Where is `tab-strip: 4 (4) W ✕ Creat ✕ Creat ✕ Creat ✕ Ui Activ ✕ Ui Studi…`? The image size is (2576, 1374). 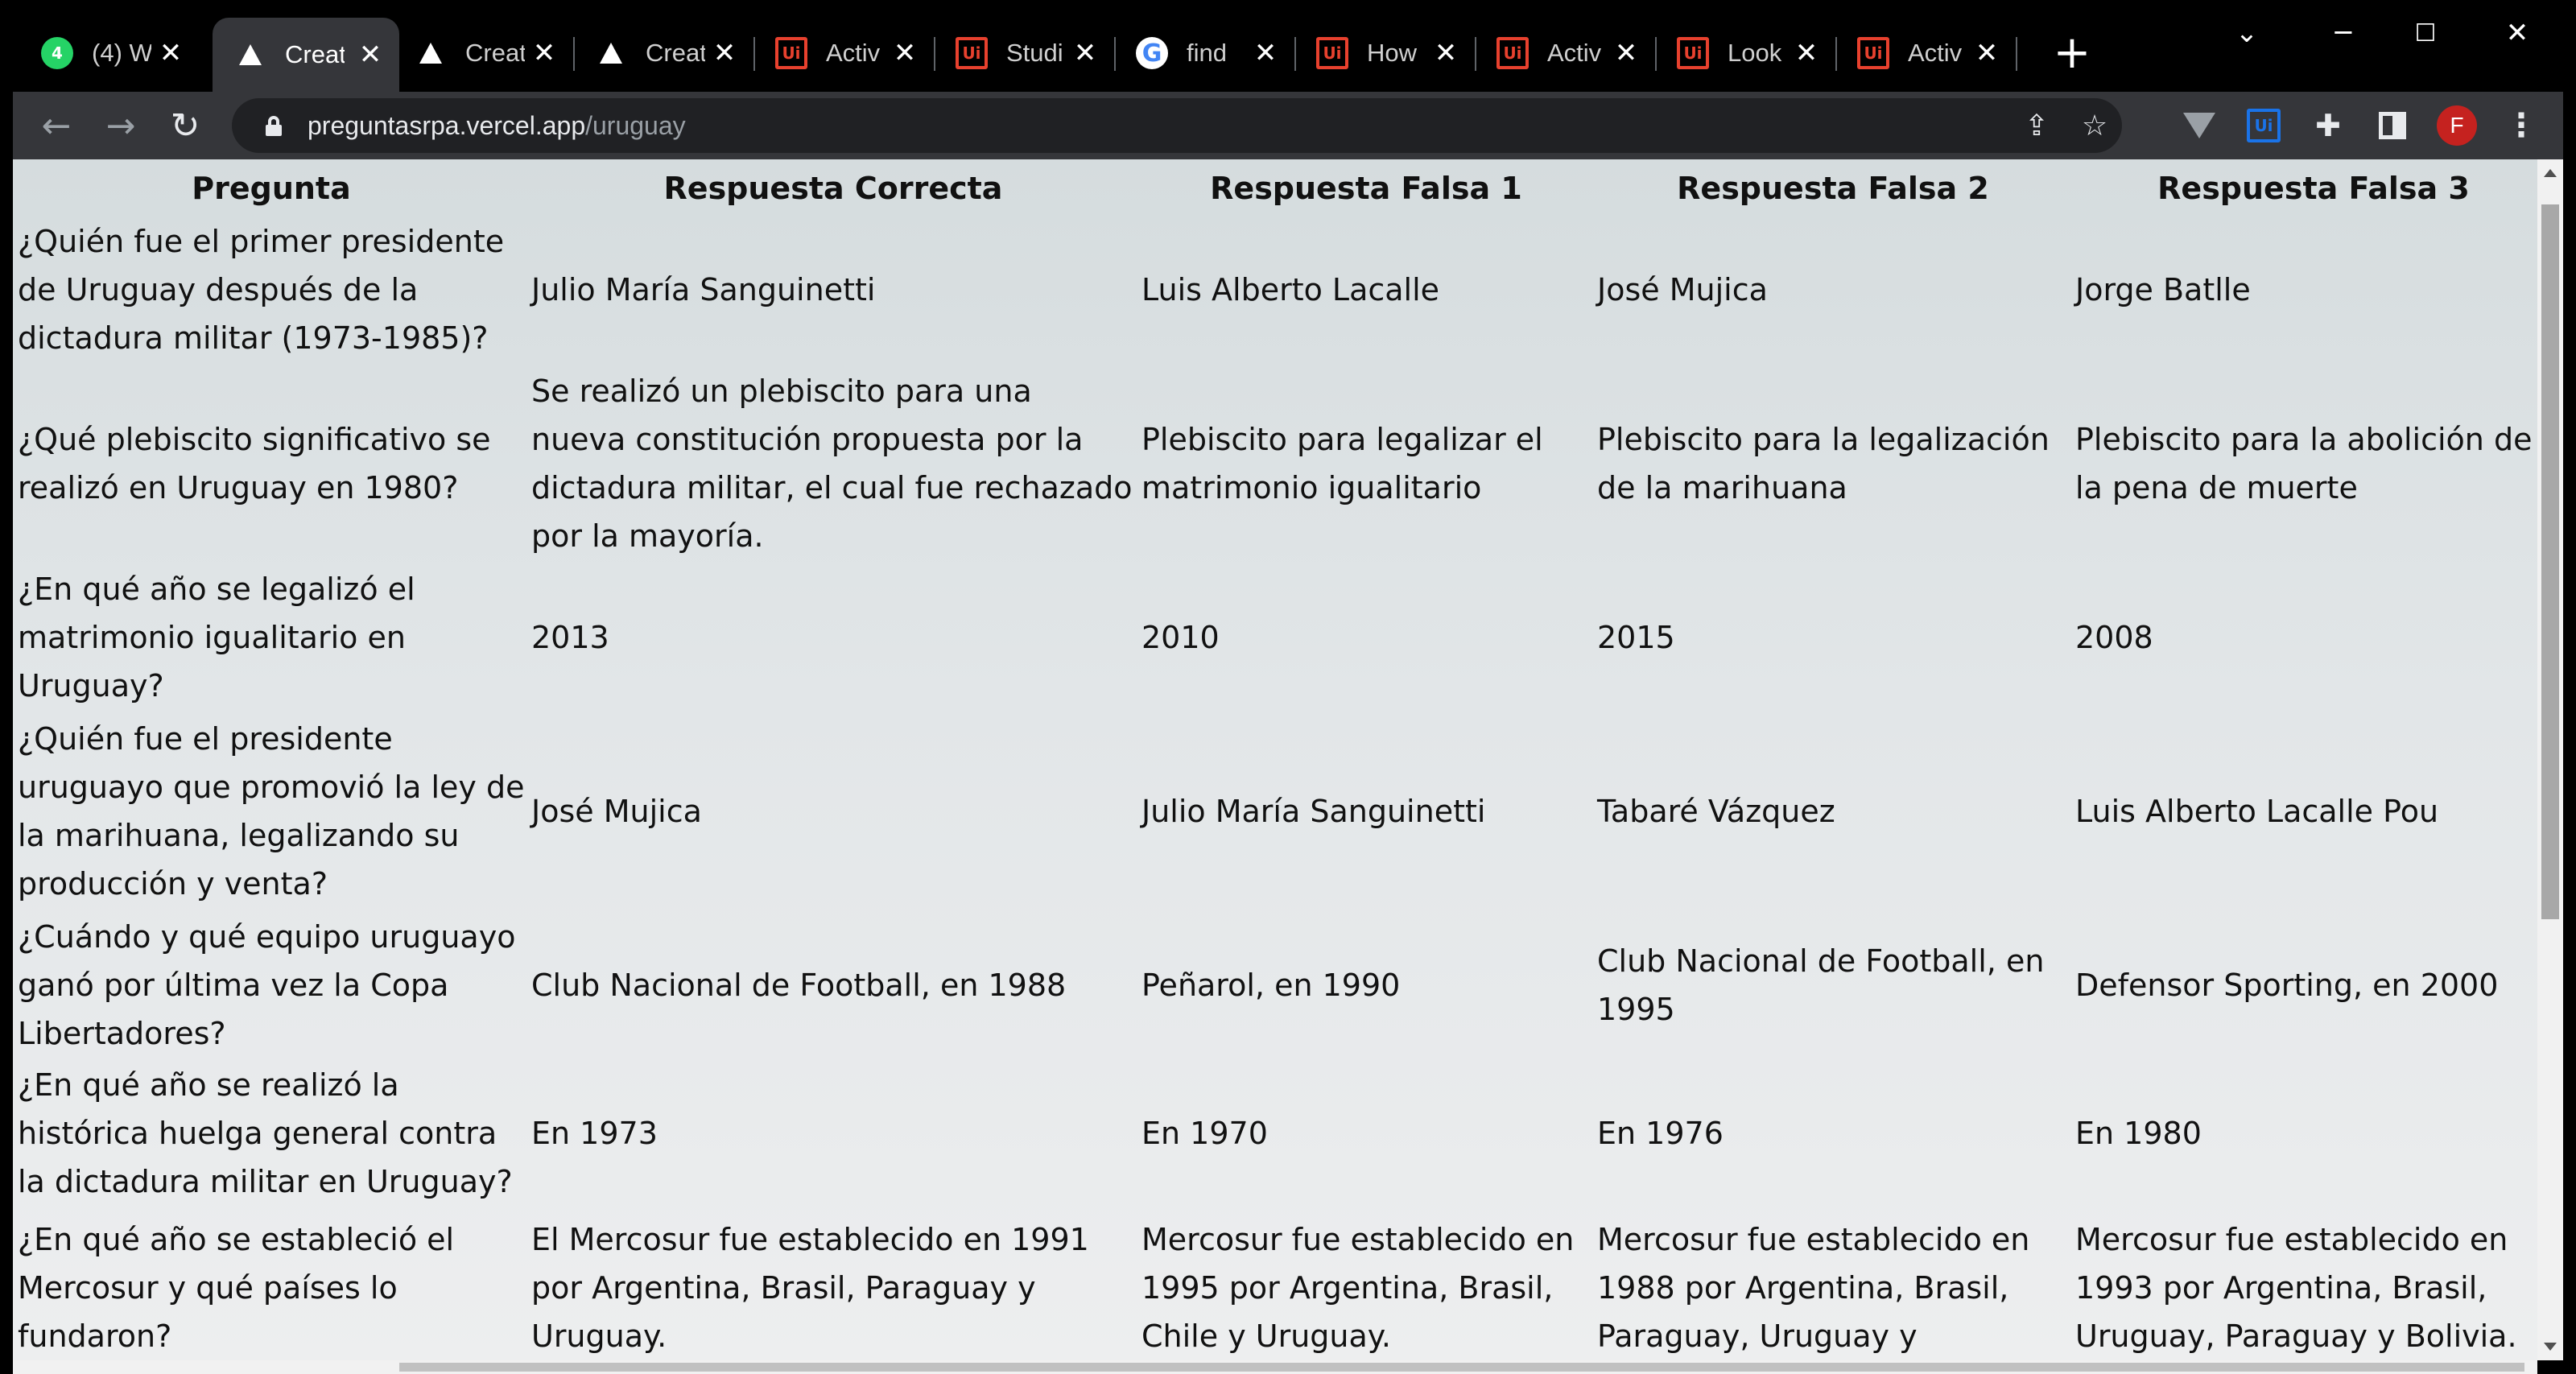
tab-strip: 4 (4) W ✕ Creat ✕ Creat ✕ Creat ✕ Ui Activ ✕ Ui Studi… is located at coordinates (1288, 46).